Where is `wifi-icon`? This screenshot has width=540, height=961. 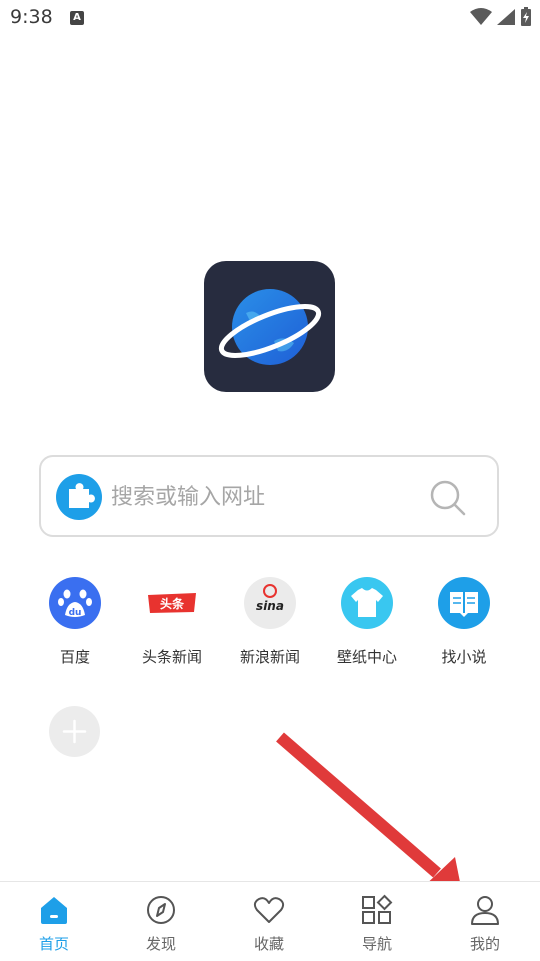 wifi-icon is located at coordinates (481, 16).